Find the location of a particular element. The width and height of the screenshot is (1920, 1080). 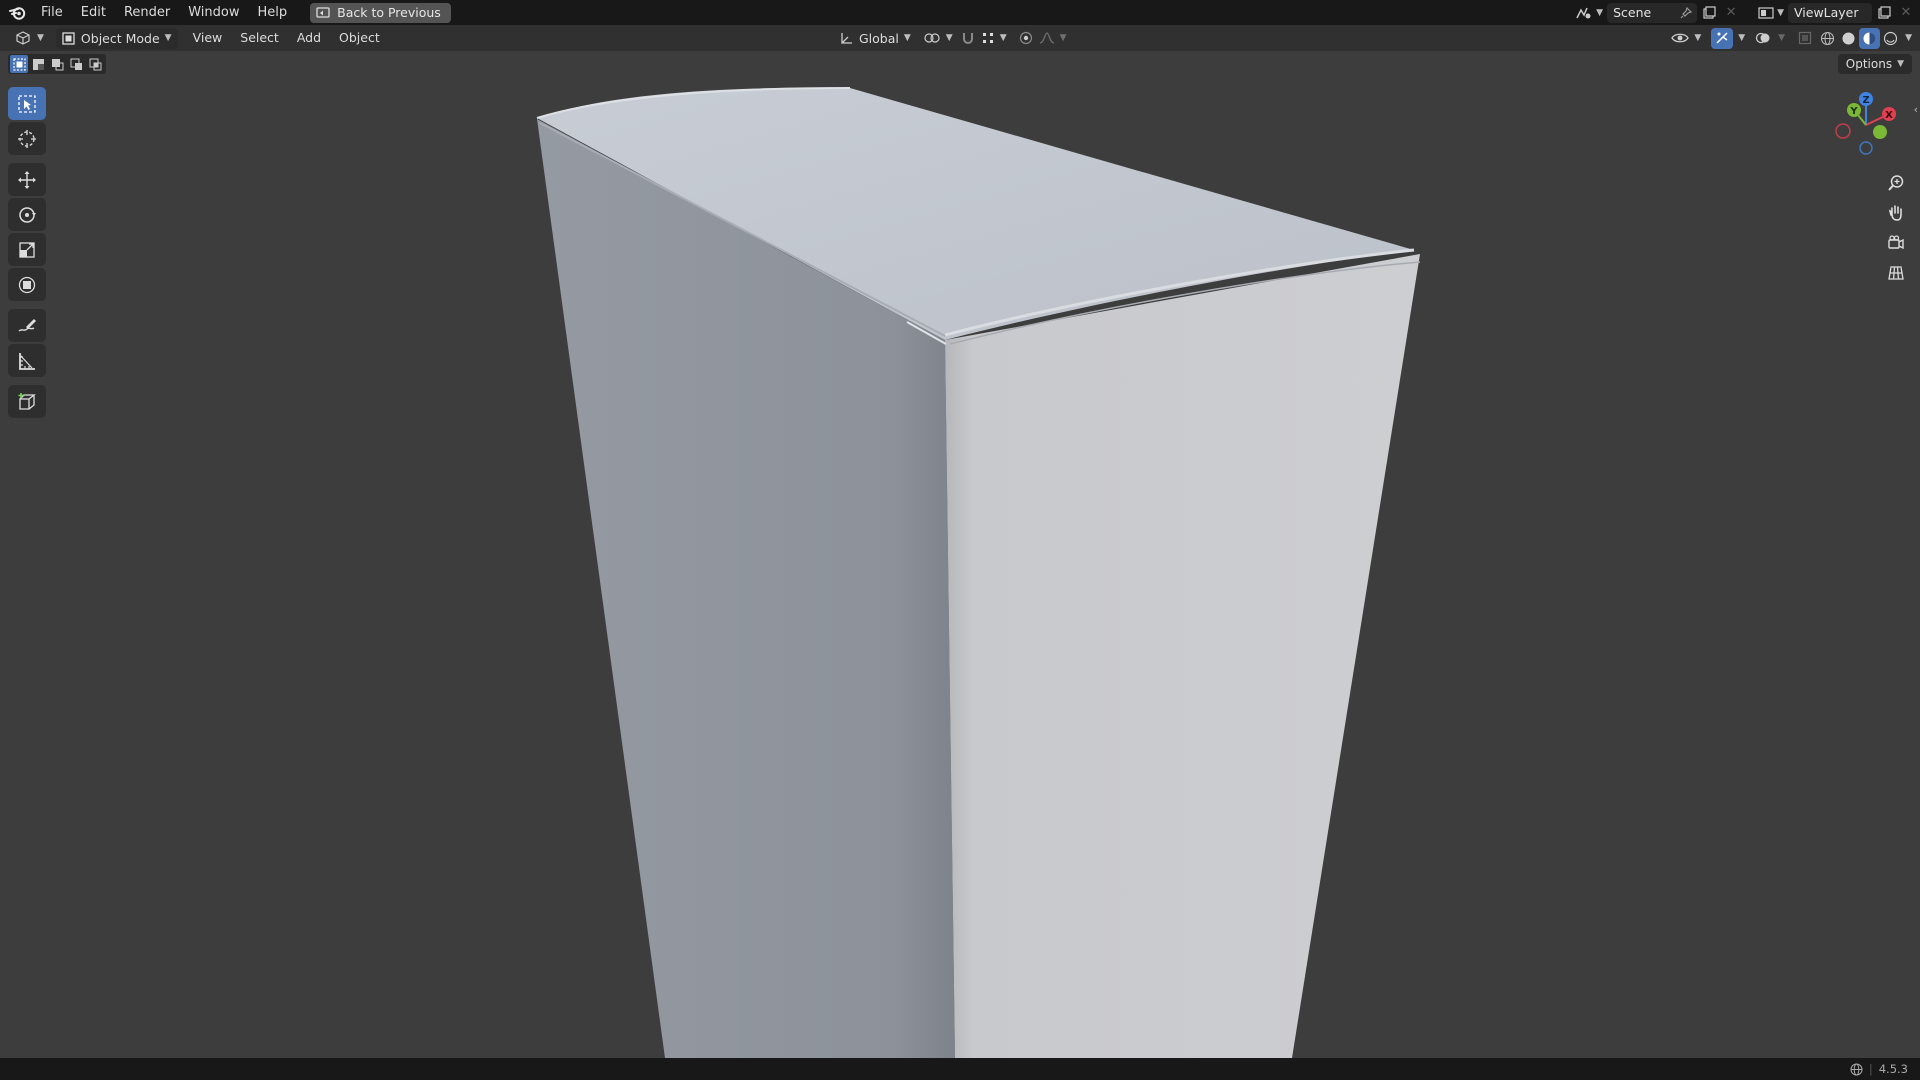

transform-icon is located at coordinates (27, 285).